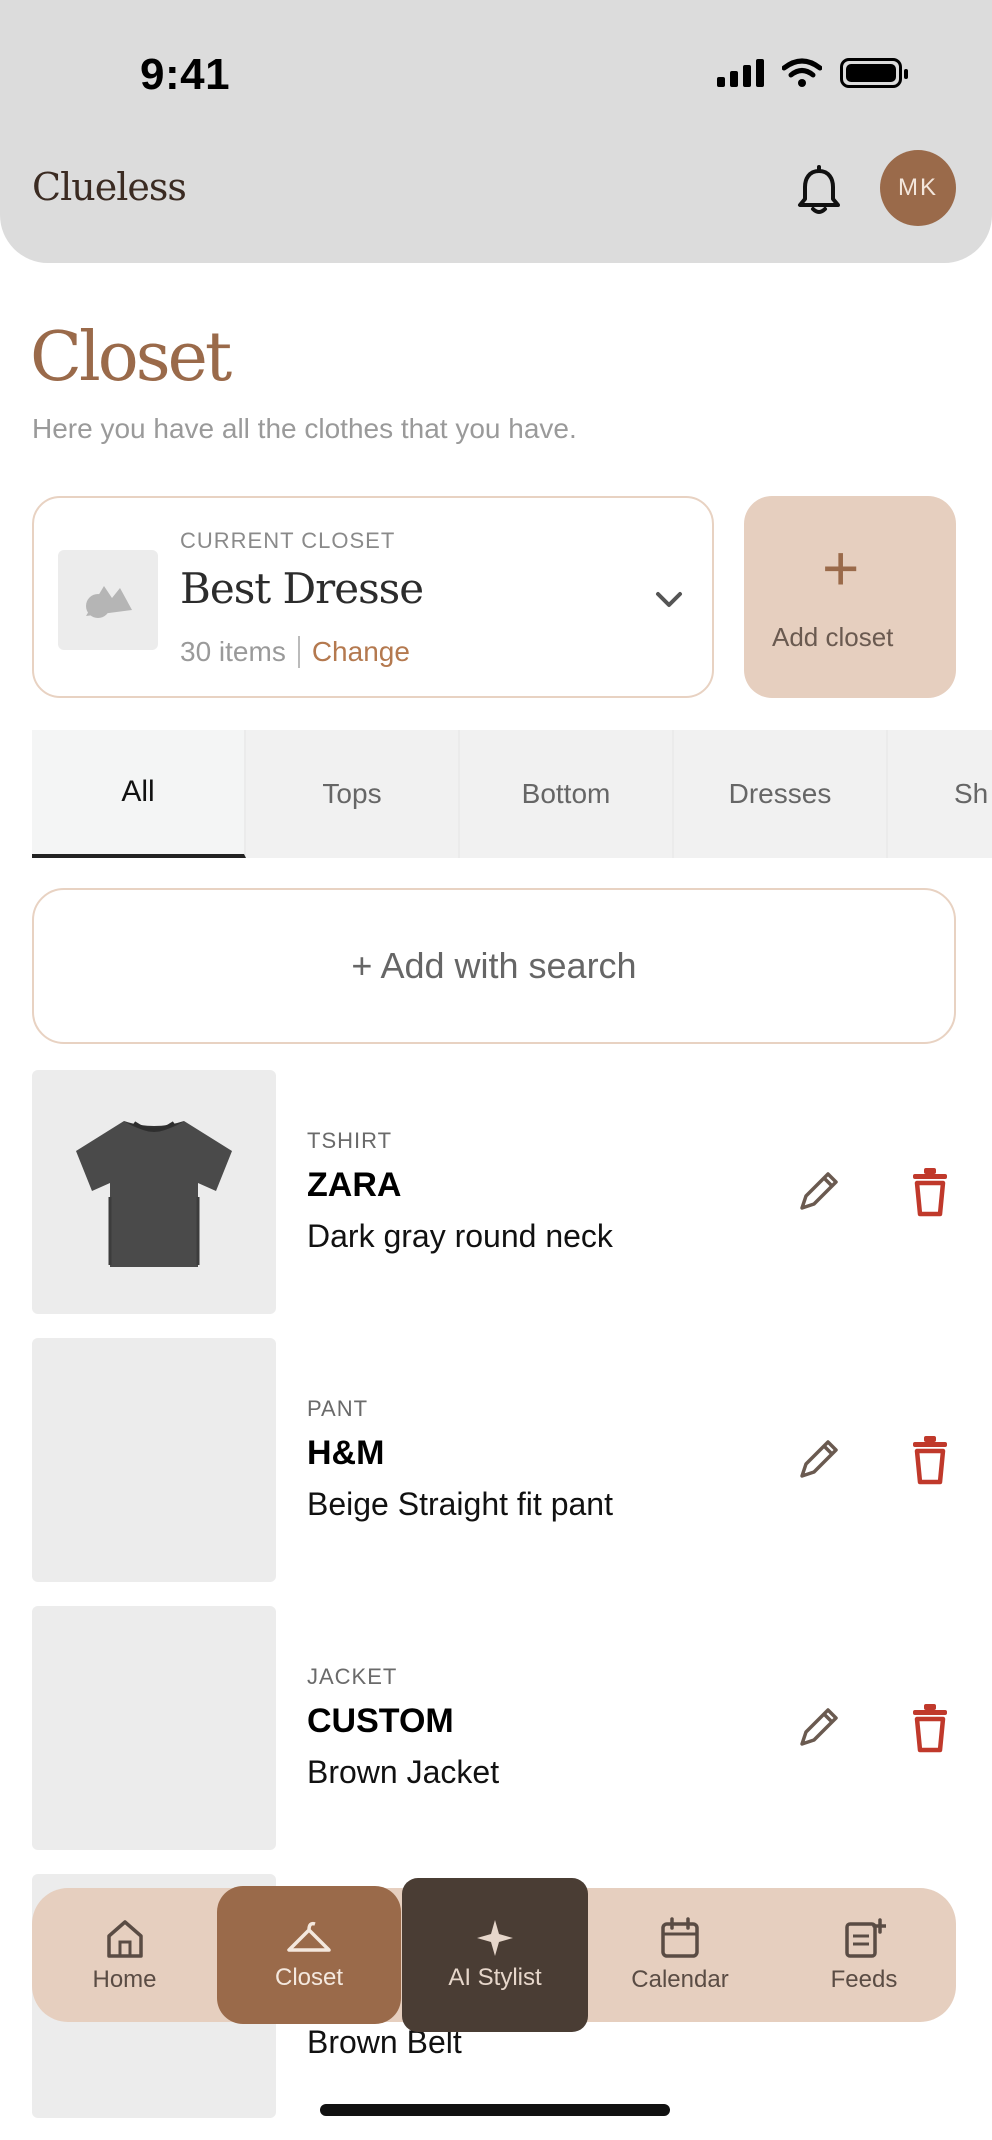  Describe the element at coordinates (338, 1408) in the screenshot. I see `item-type: PANT` at that location.